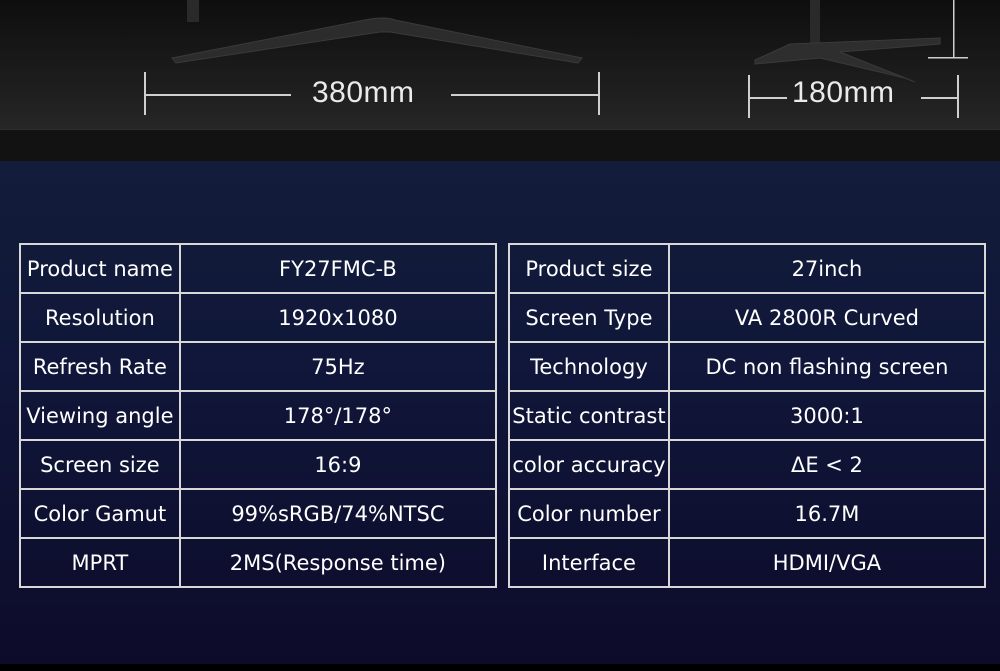 The width and height of the screenshot is (1000, 671). I want to click on spec-row: Resolution 1920x1080, so click(258, 317).